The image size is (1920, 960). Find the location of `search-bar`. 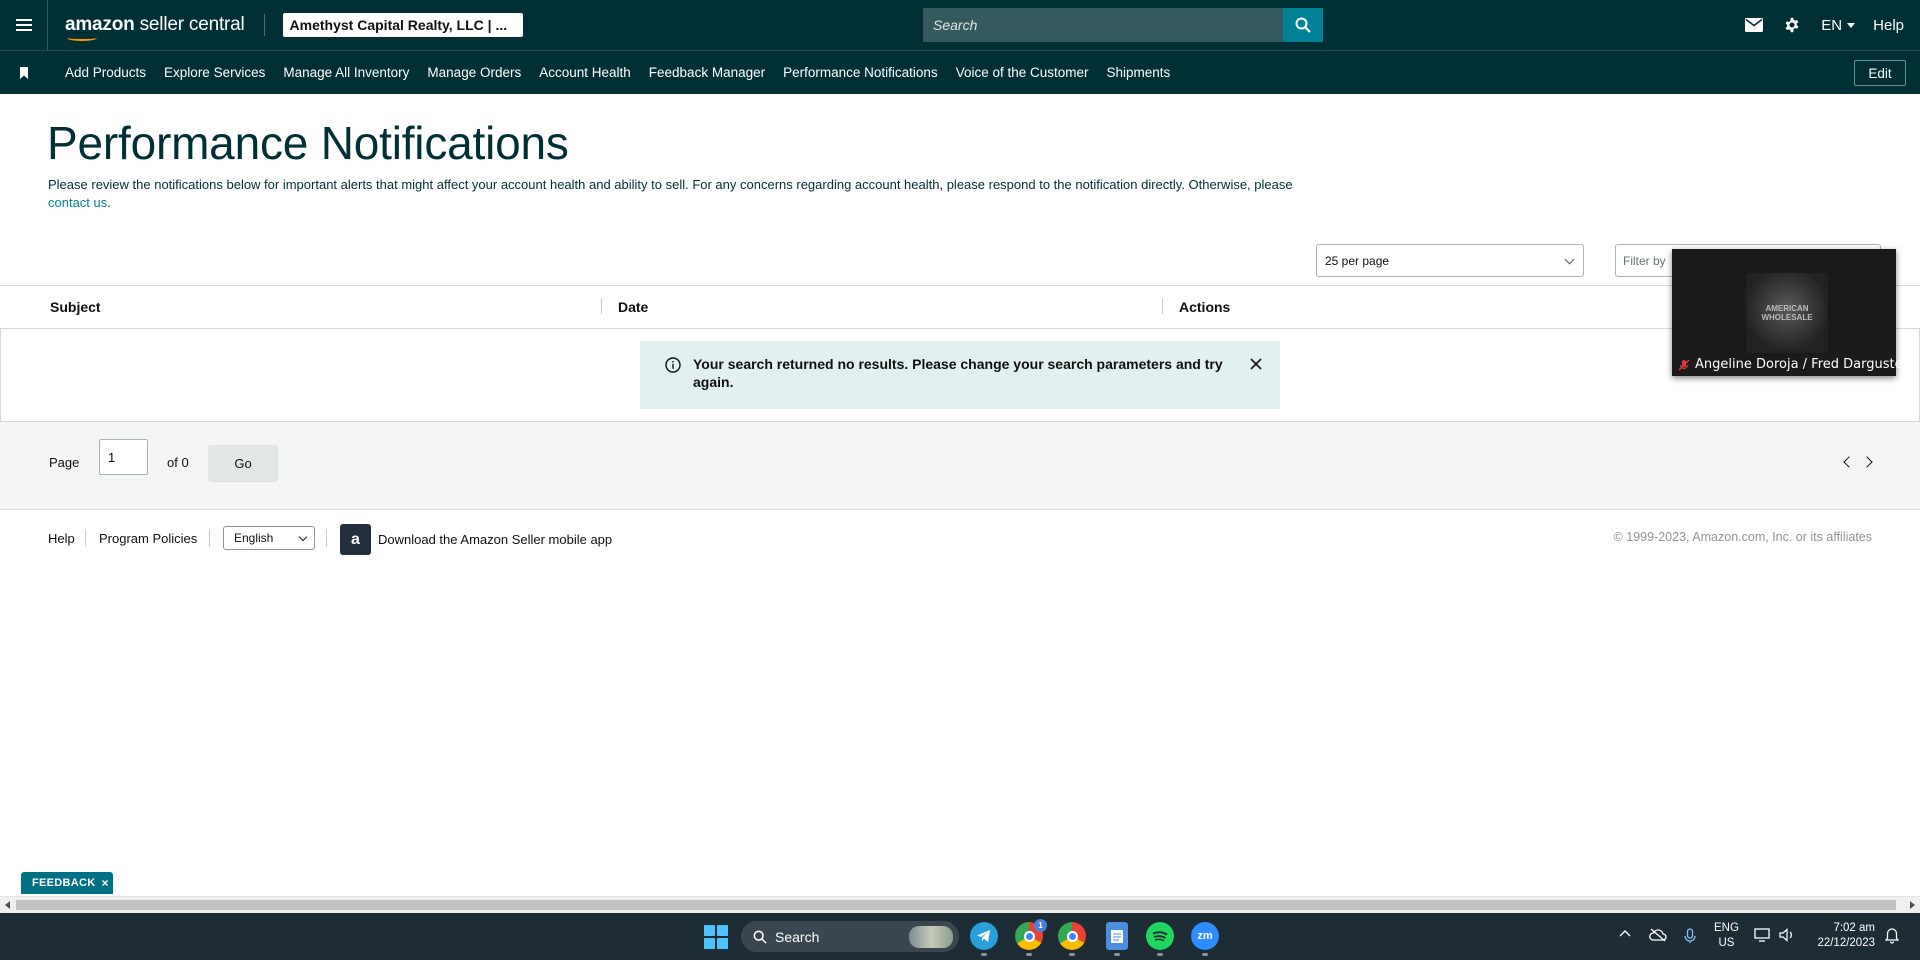

search-bar is located at coordinates (1123, 25).